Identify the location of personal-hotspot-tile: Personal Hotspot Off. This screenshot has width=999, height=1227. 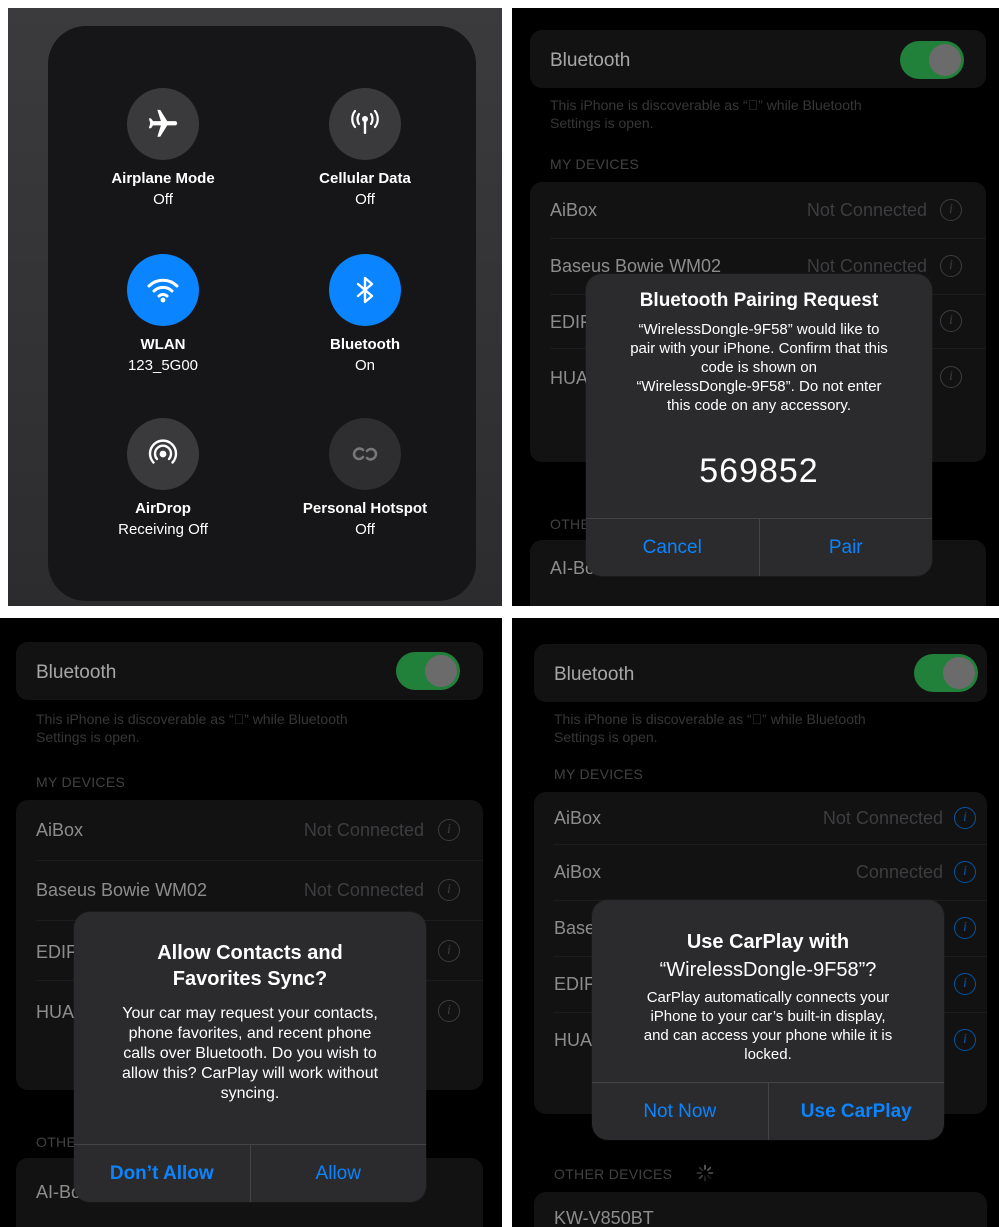
(365, 478).